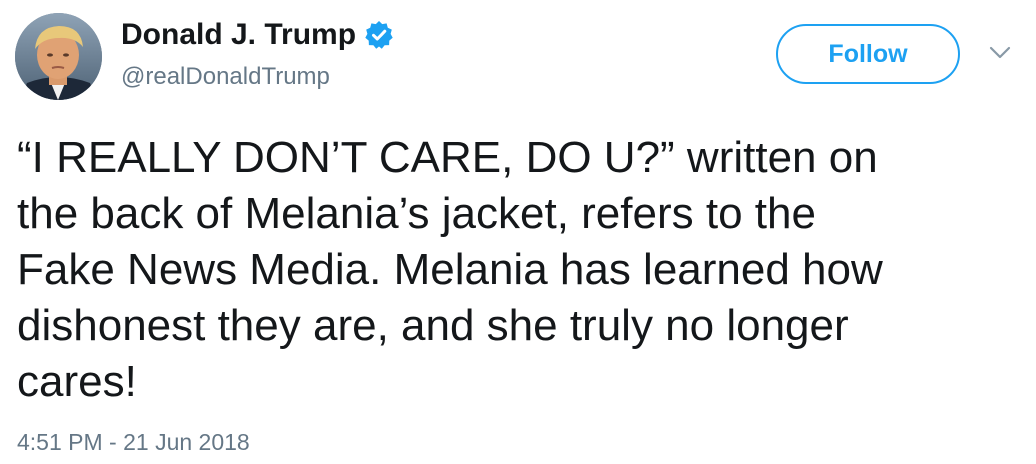  Describe the element at coordinates (225, 77) in the screenshot. I see `user-handle: @realDonaldTrump` at that location.